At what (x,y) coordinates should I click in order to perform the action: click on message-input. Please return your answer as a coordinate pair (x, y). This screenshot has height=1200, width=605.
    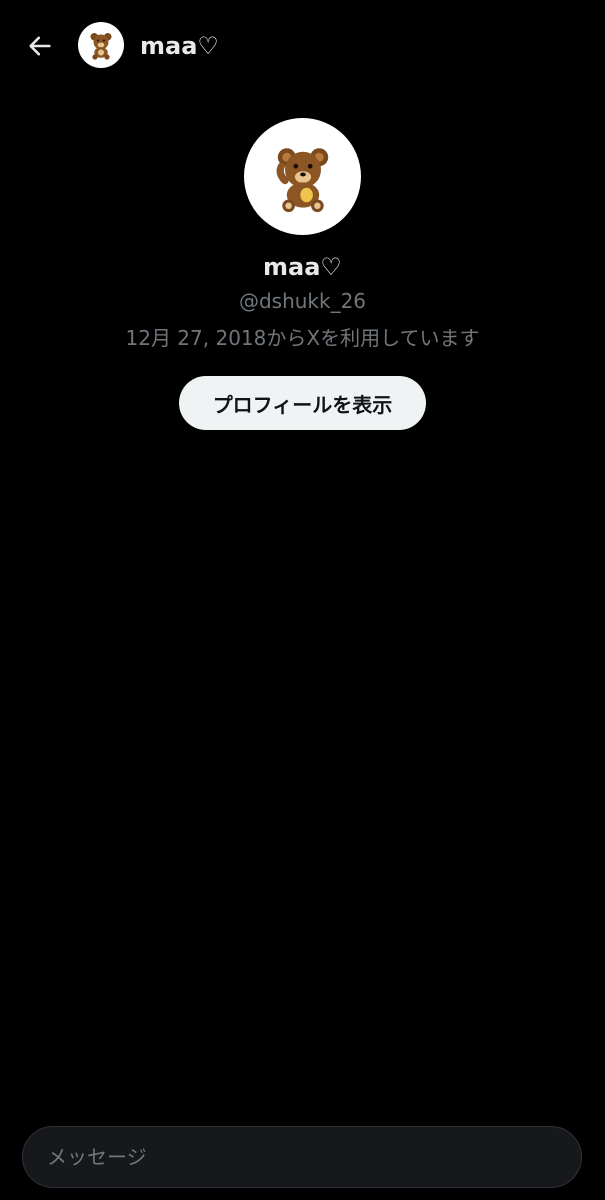
    Looking at the image, I should click on (302, 1157).